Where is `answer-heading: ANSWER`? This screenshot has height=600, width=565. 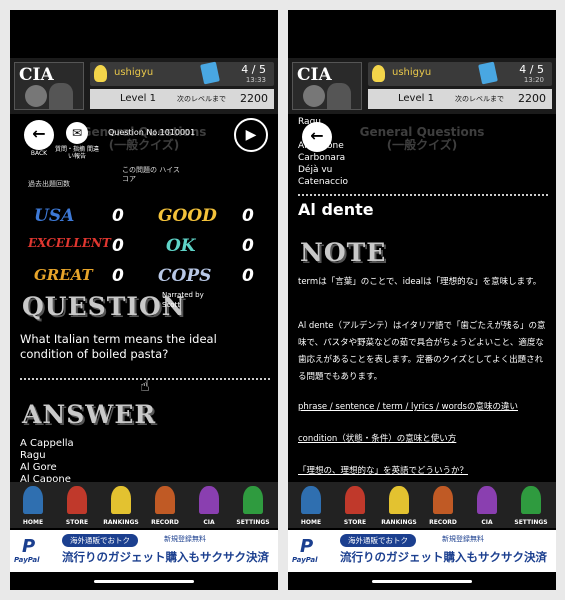 answer-heading: ANSWER is located at coordinates (89, 414).